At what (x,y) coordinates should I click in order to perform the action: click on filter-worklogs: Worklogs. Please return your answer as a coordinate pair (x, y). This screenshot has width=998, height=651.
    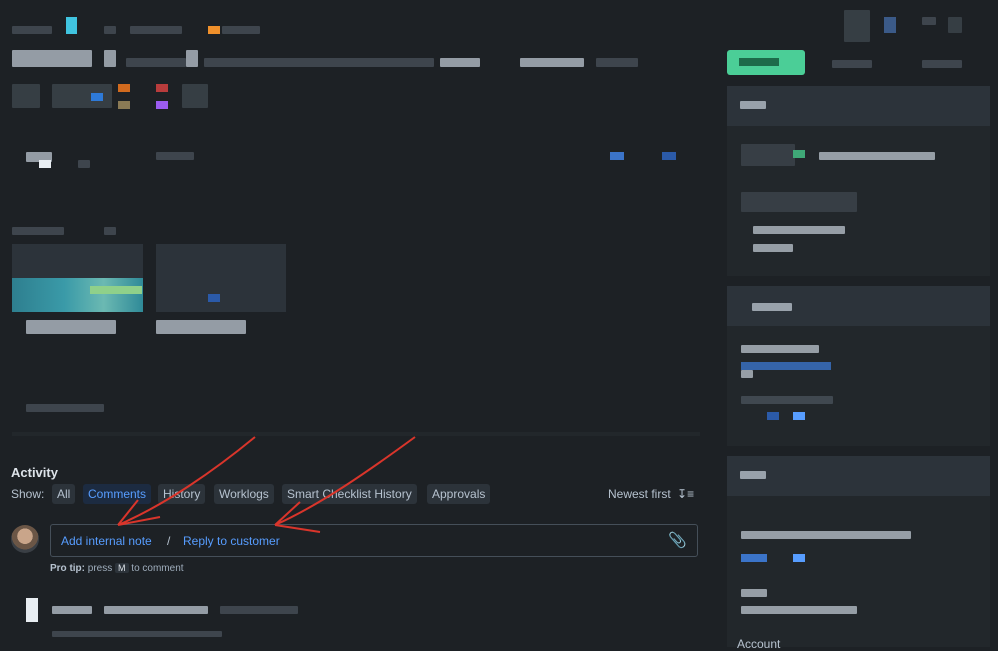
    Looking at the image, I should click on (244, 494).